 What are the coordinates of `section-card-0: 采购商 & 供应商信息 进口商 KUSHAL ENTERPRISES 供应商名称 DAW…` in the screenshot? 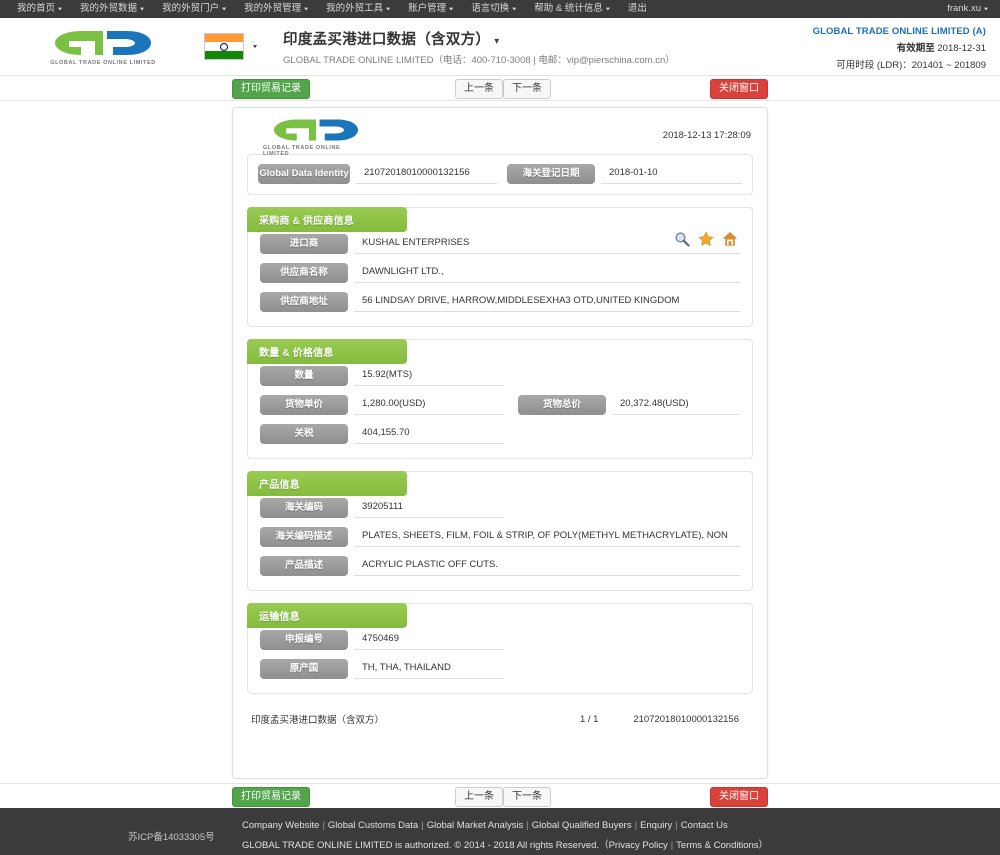 It's located at (500, 267).